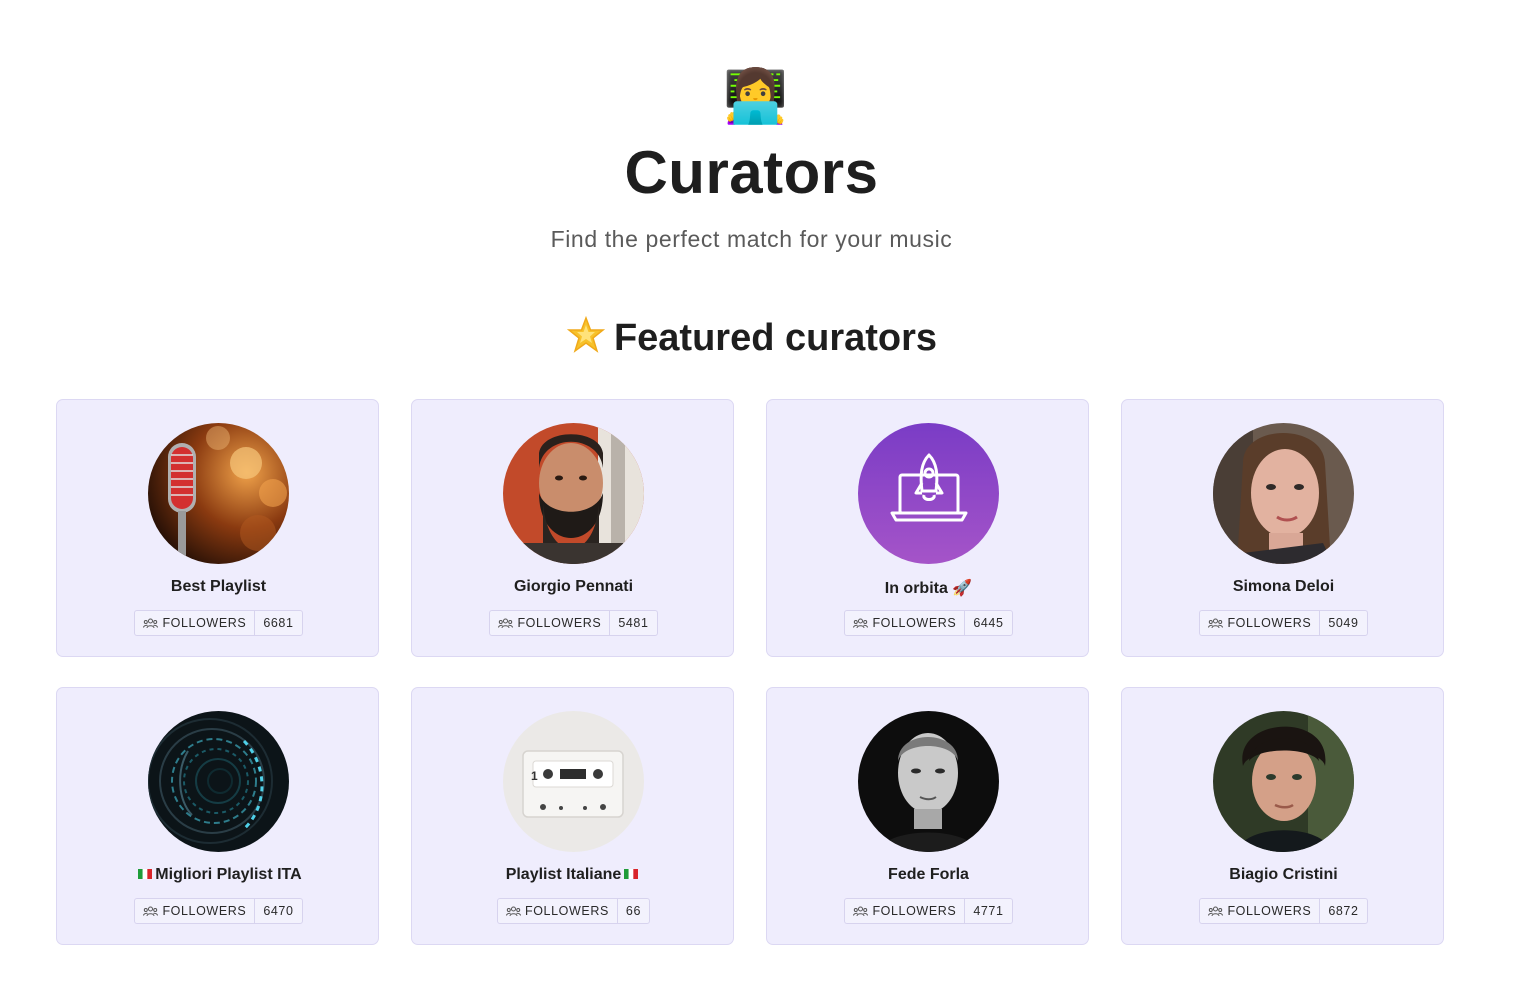 The height and width of the screenshot is (985, 1536). Describe the element at coordinates (1283, 586) in the screenshot. I see `curator-name: Simona Deloi` at that location.